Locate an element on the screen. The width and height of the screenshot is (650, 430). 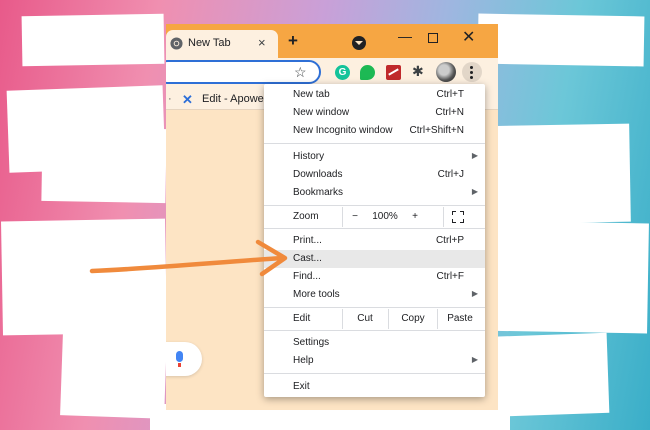
paste-button: Paste is located at coordinates (460, 318).